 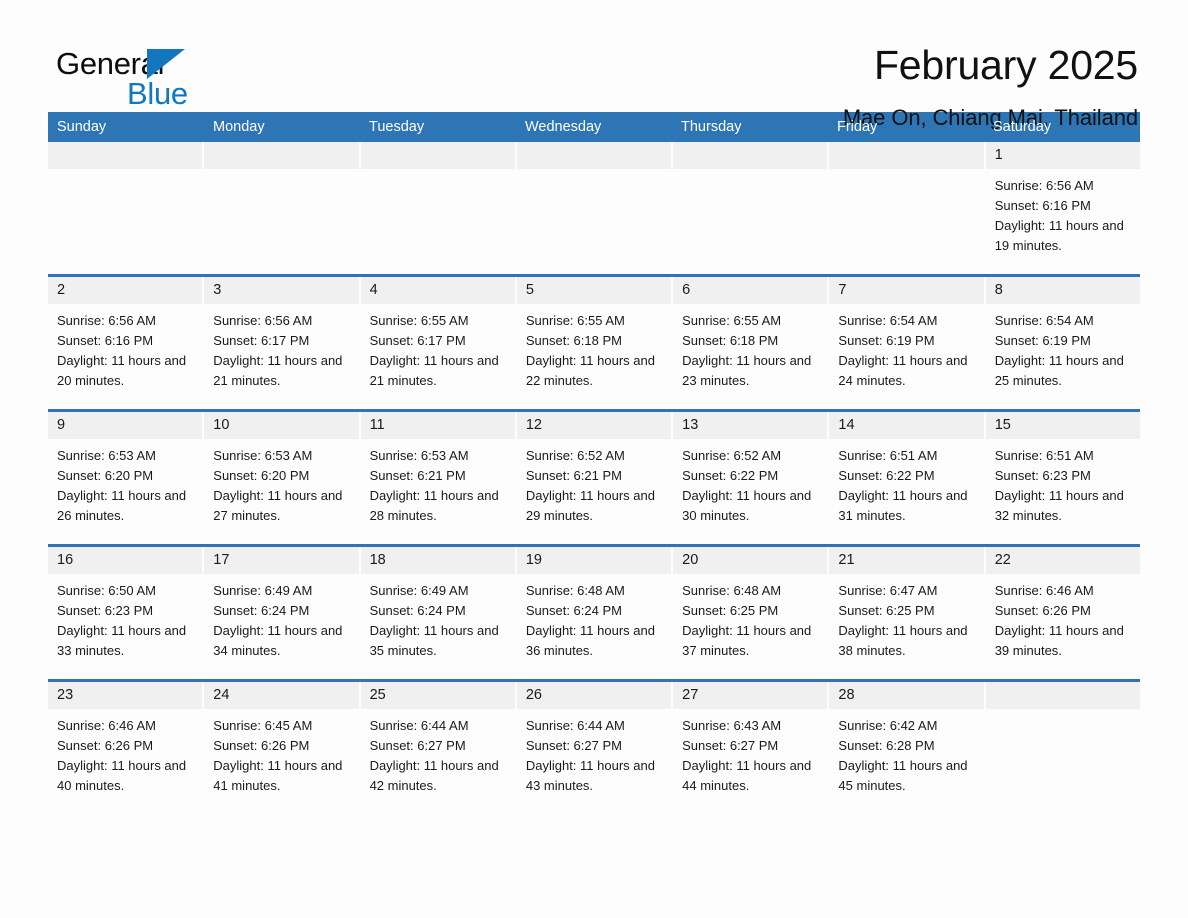 I want to click on day-number: 17, so click(x=281, y=560).